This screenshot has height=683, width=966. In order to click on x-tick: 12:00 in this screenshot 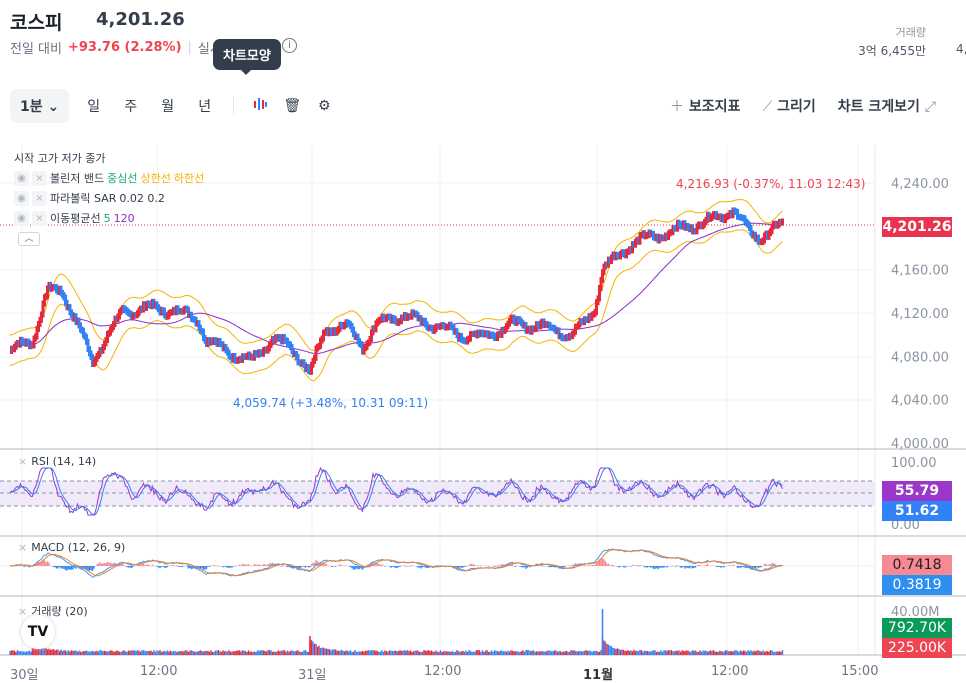, I will do `click(442, 671)`.